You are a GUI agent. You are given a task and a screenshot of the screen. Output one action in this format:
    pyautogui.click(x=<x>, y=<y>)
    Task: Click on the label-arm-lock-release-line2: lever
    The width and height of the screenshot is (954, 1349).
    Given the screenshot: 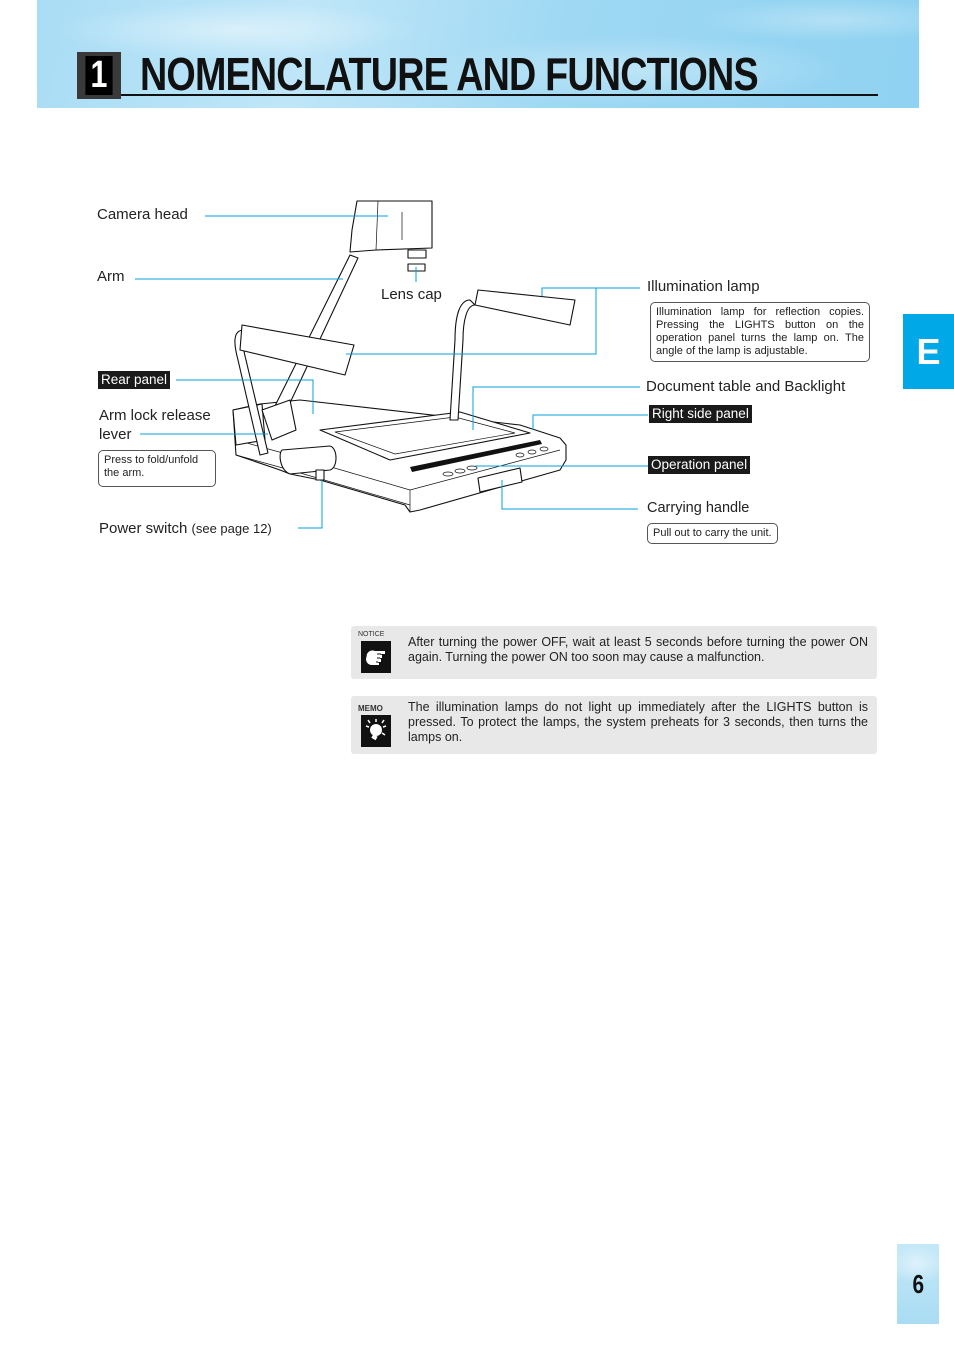 What is the action you would take?
    pyautogui.click(x=115, y=434)
    